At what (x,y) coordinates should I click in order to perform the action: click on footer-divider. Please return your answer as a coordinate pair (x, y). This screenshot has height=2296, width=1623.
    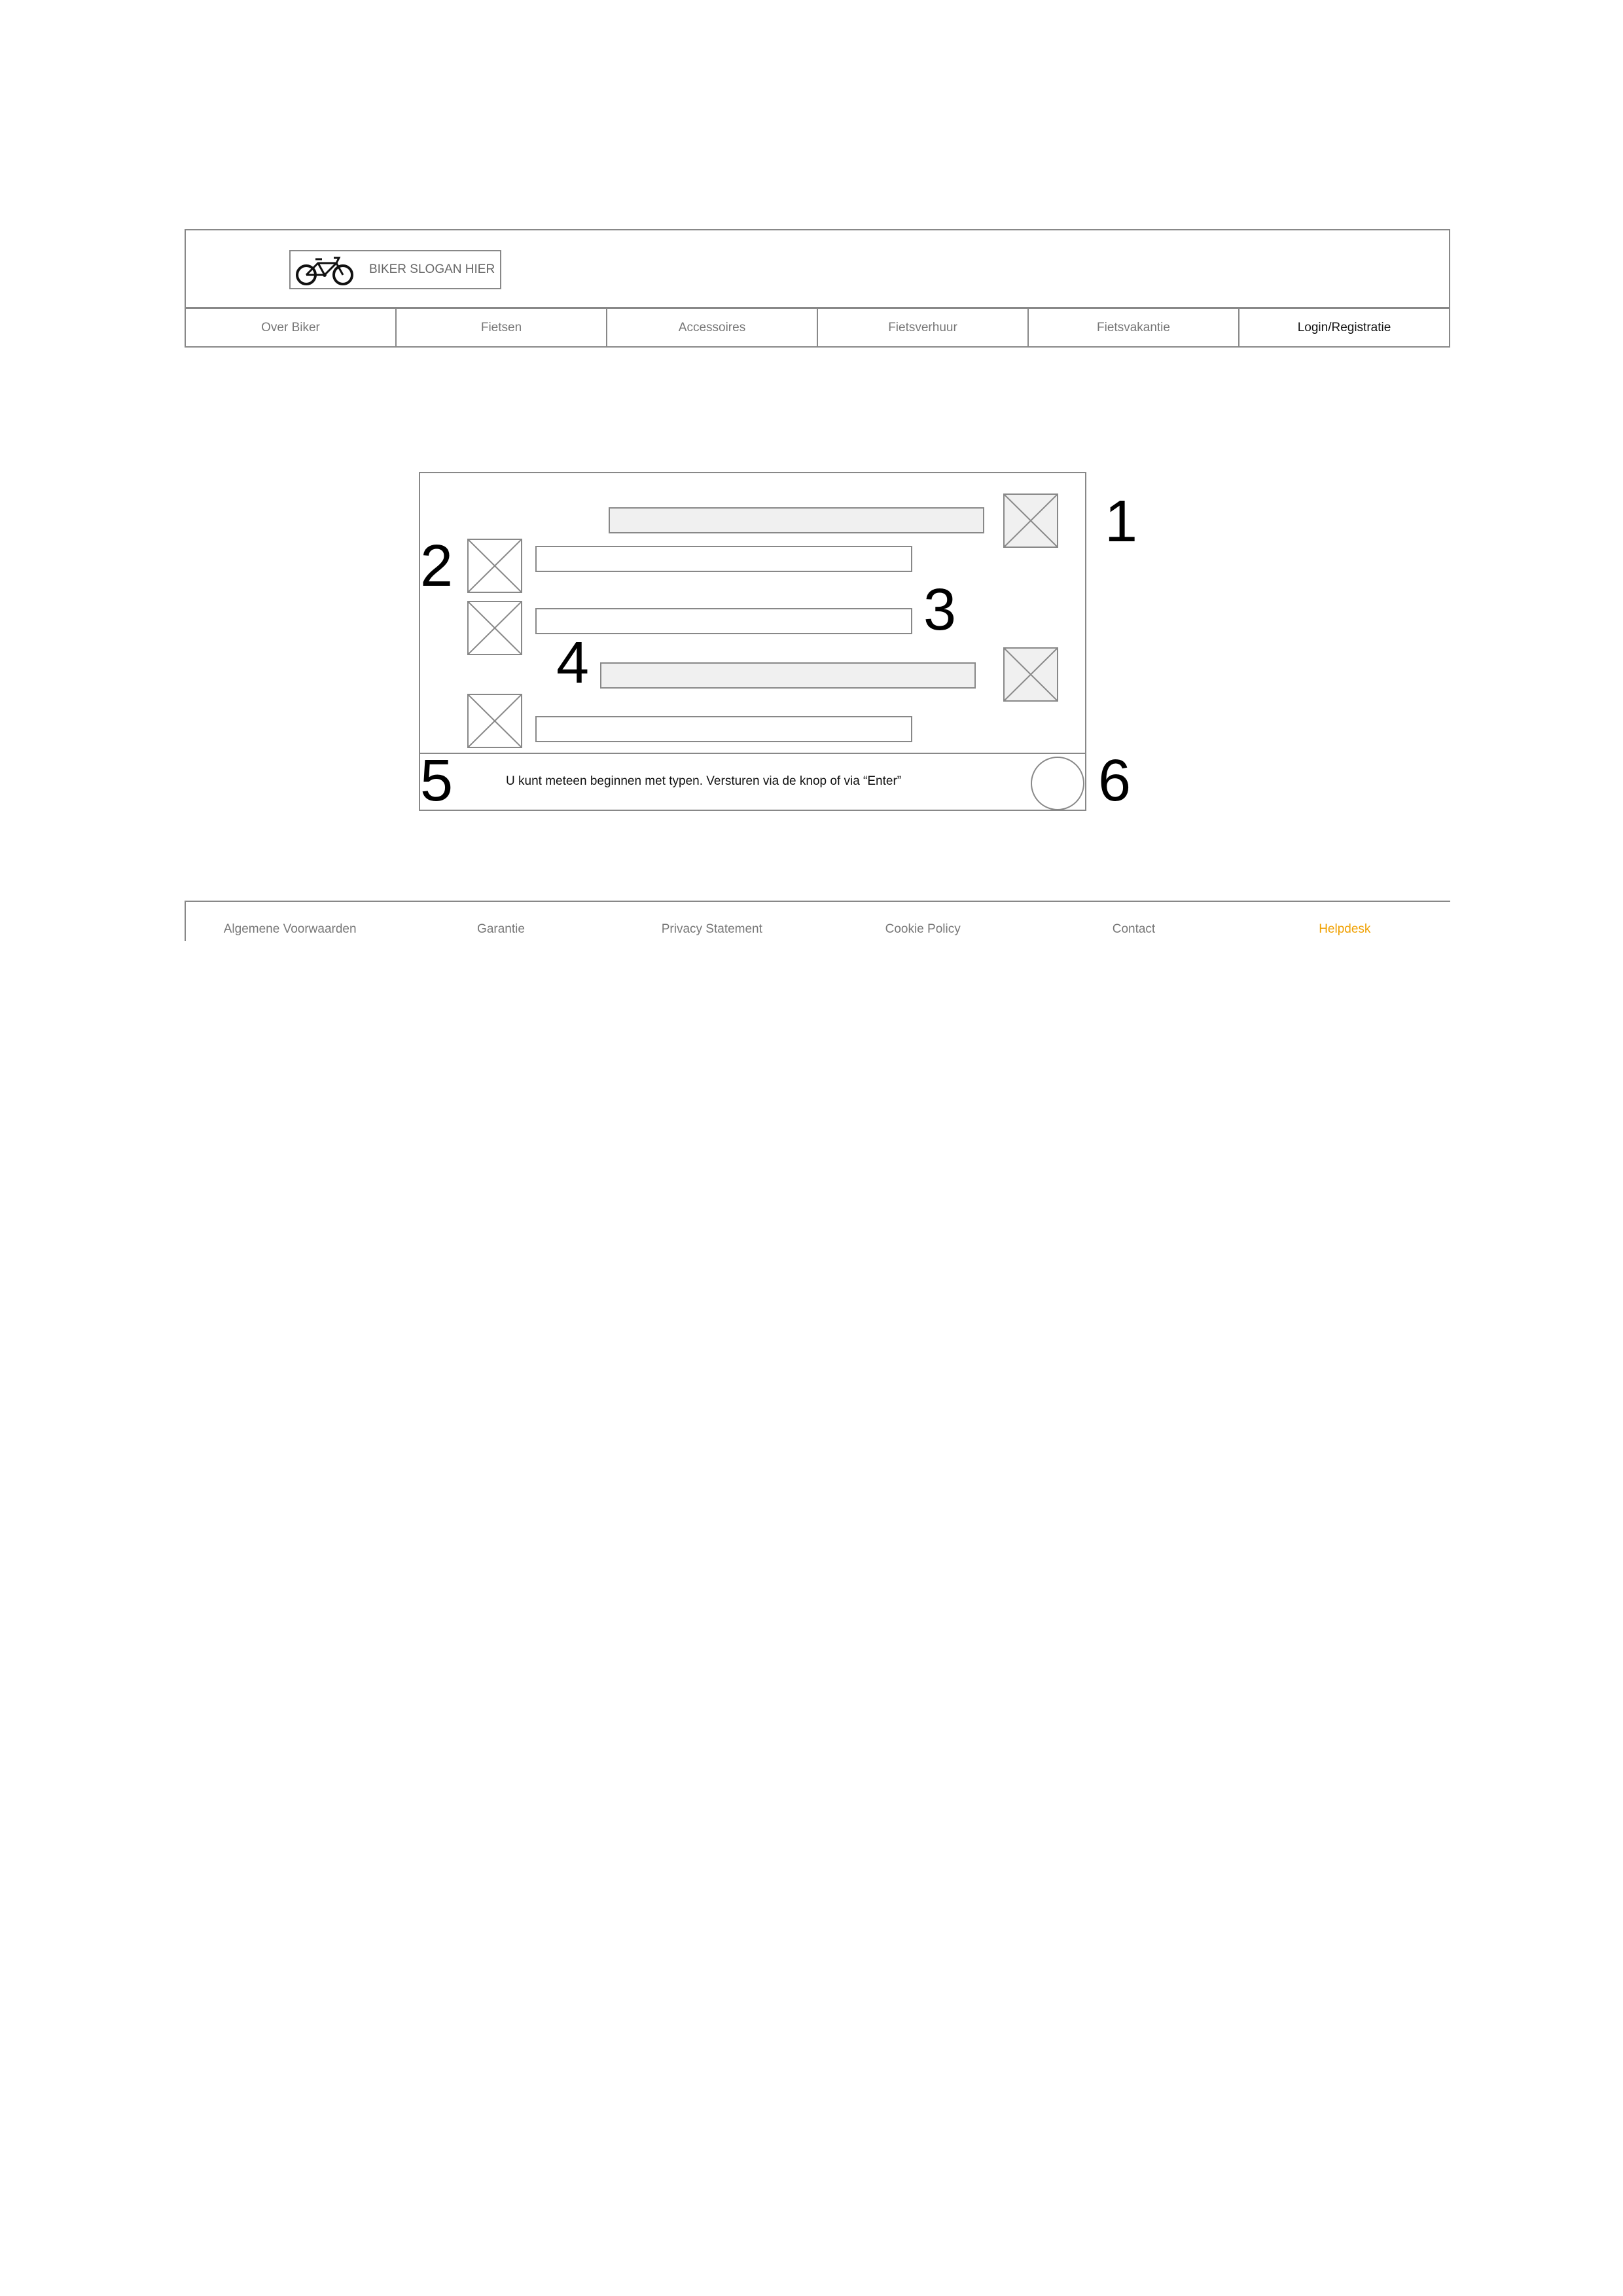
    Looking at the image, I should click on (818, 901).